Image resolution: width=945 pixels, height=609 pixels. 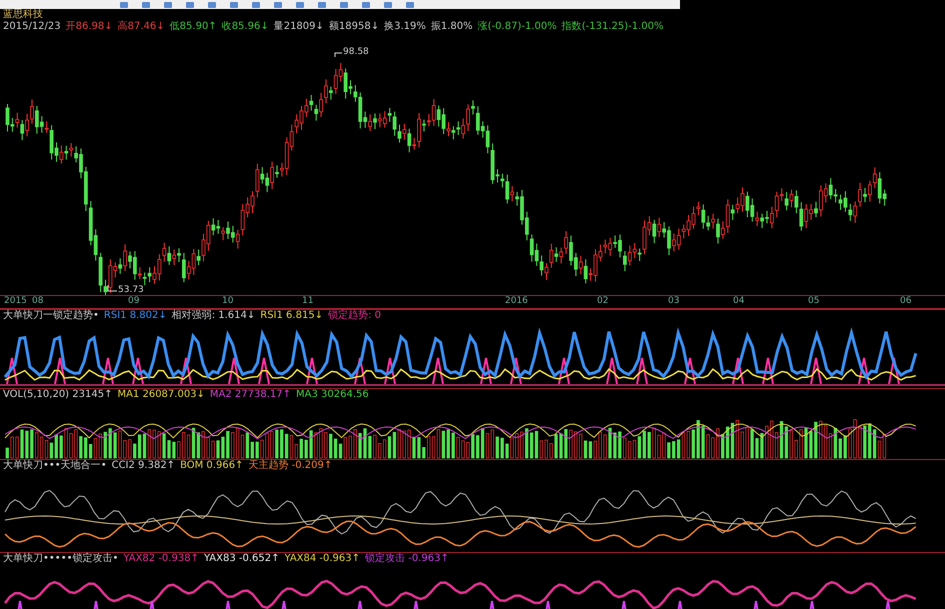 What do you see at coordinates (51, 316) in the screenshot?
I see `indicator-label: 大单快刀一锁定趋势•` at bounding box center [51, 316].